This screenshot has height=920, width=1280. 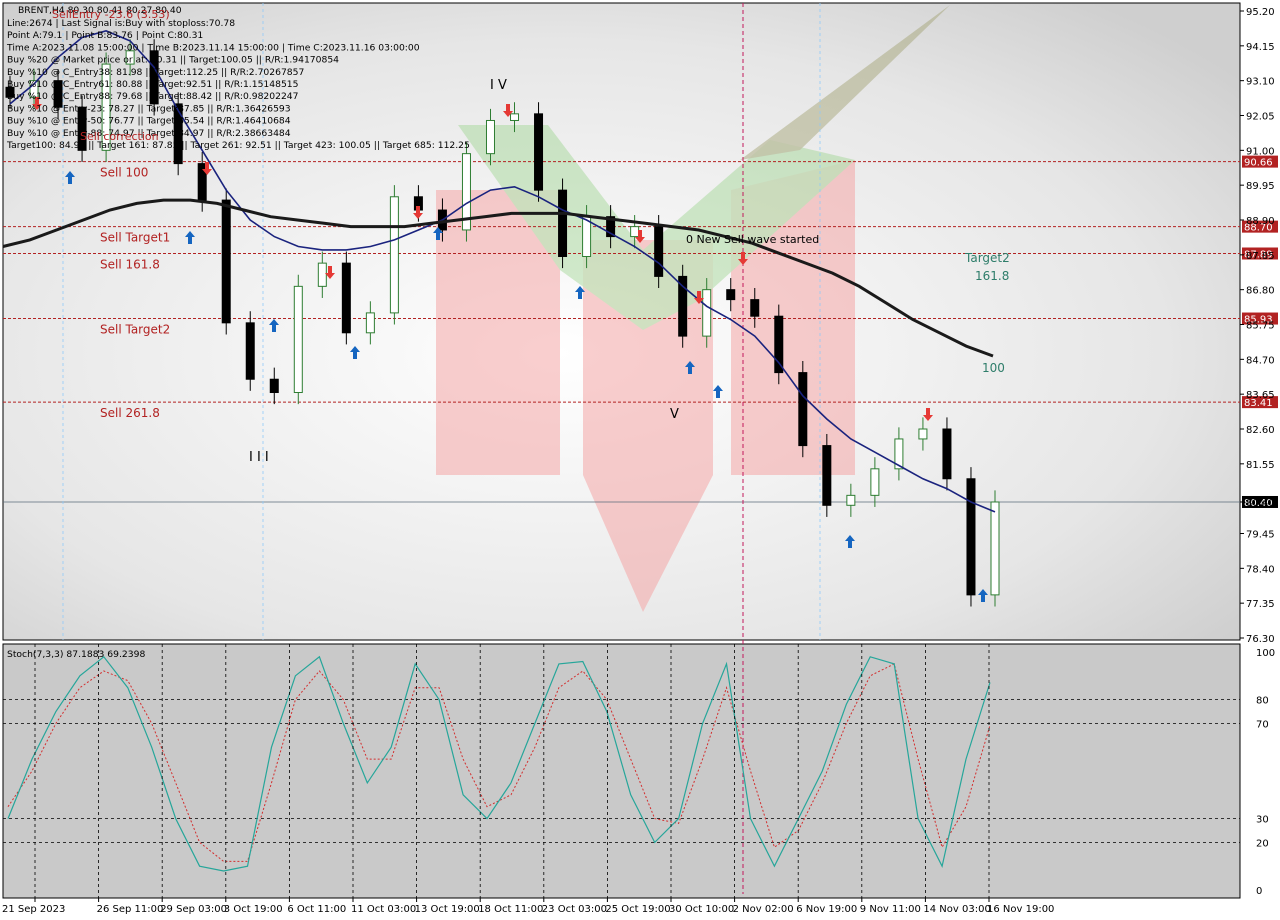 I want to click on new-wave-label: 0 New Sell wave started, so click(x=752, y=239).